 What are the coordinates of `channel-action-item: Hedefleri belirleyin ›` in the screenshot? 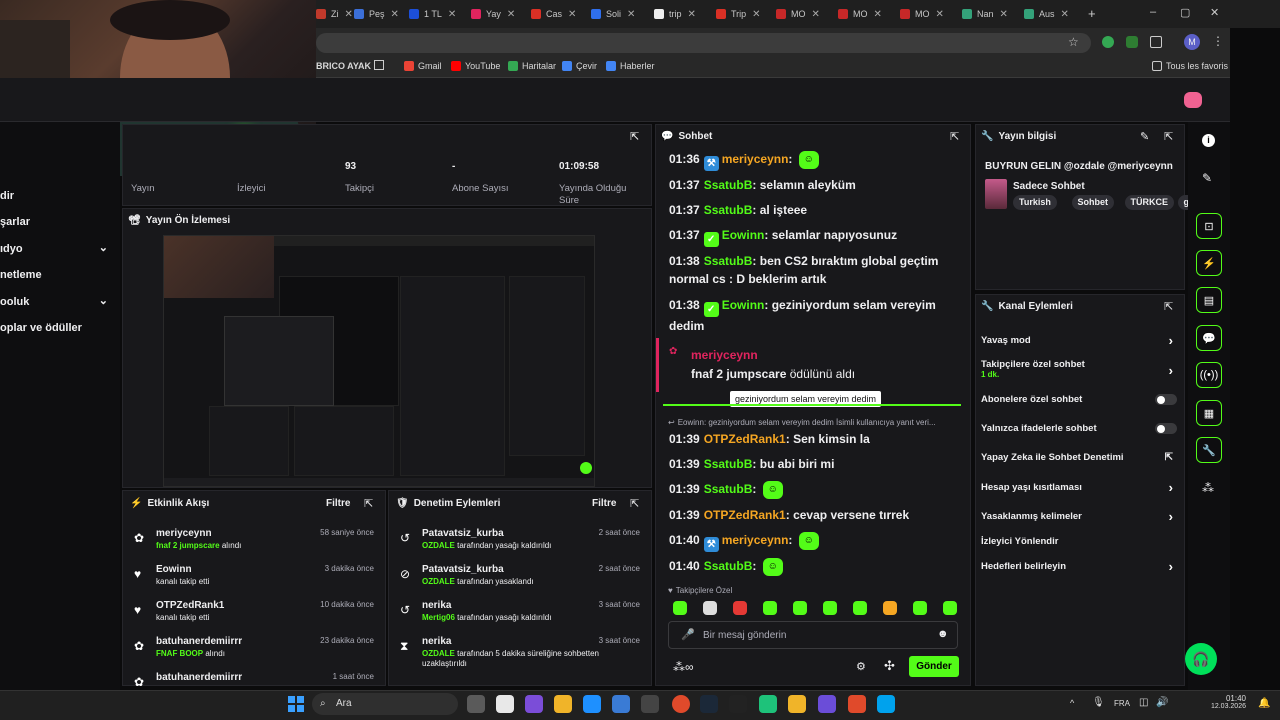 It's located at (1079, 571).